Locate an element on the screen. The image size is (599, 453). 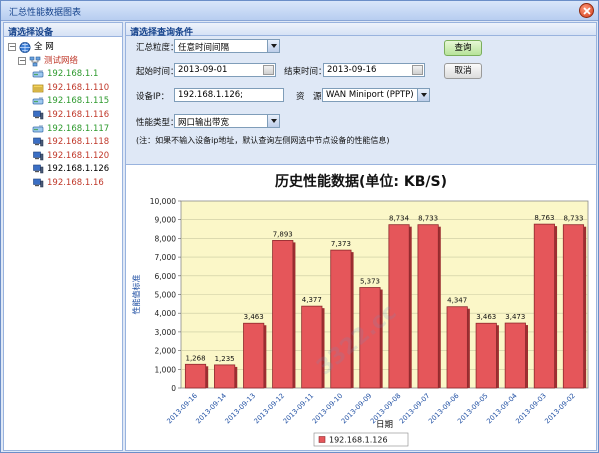
tree-node-label: 192.168.1.117 is located at coordinates (78, 128).